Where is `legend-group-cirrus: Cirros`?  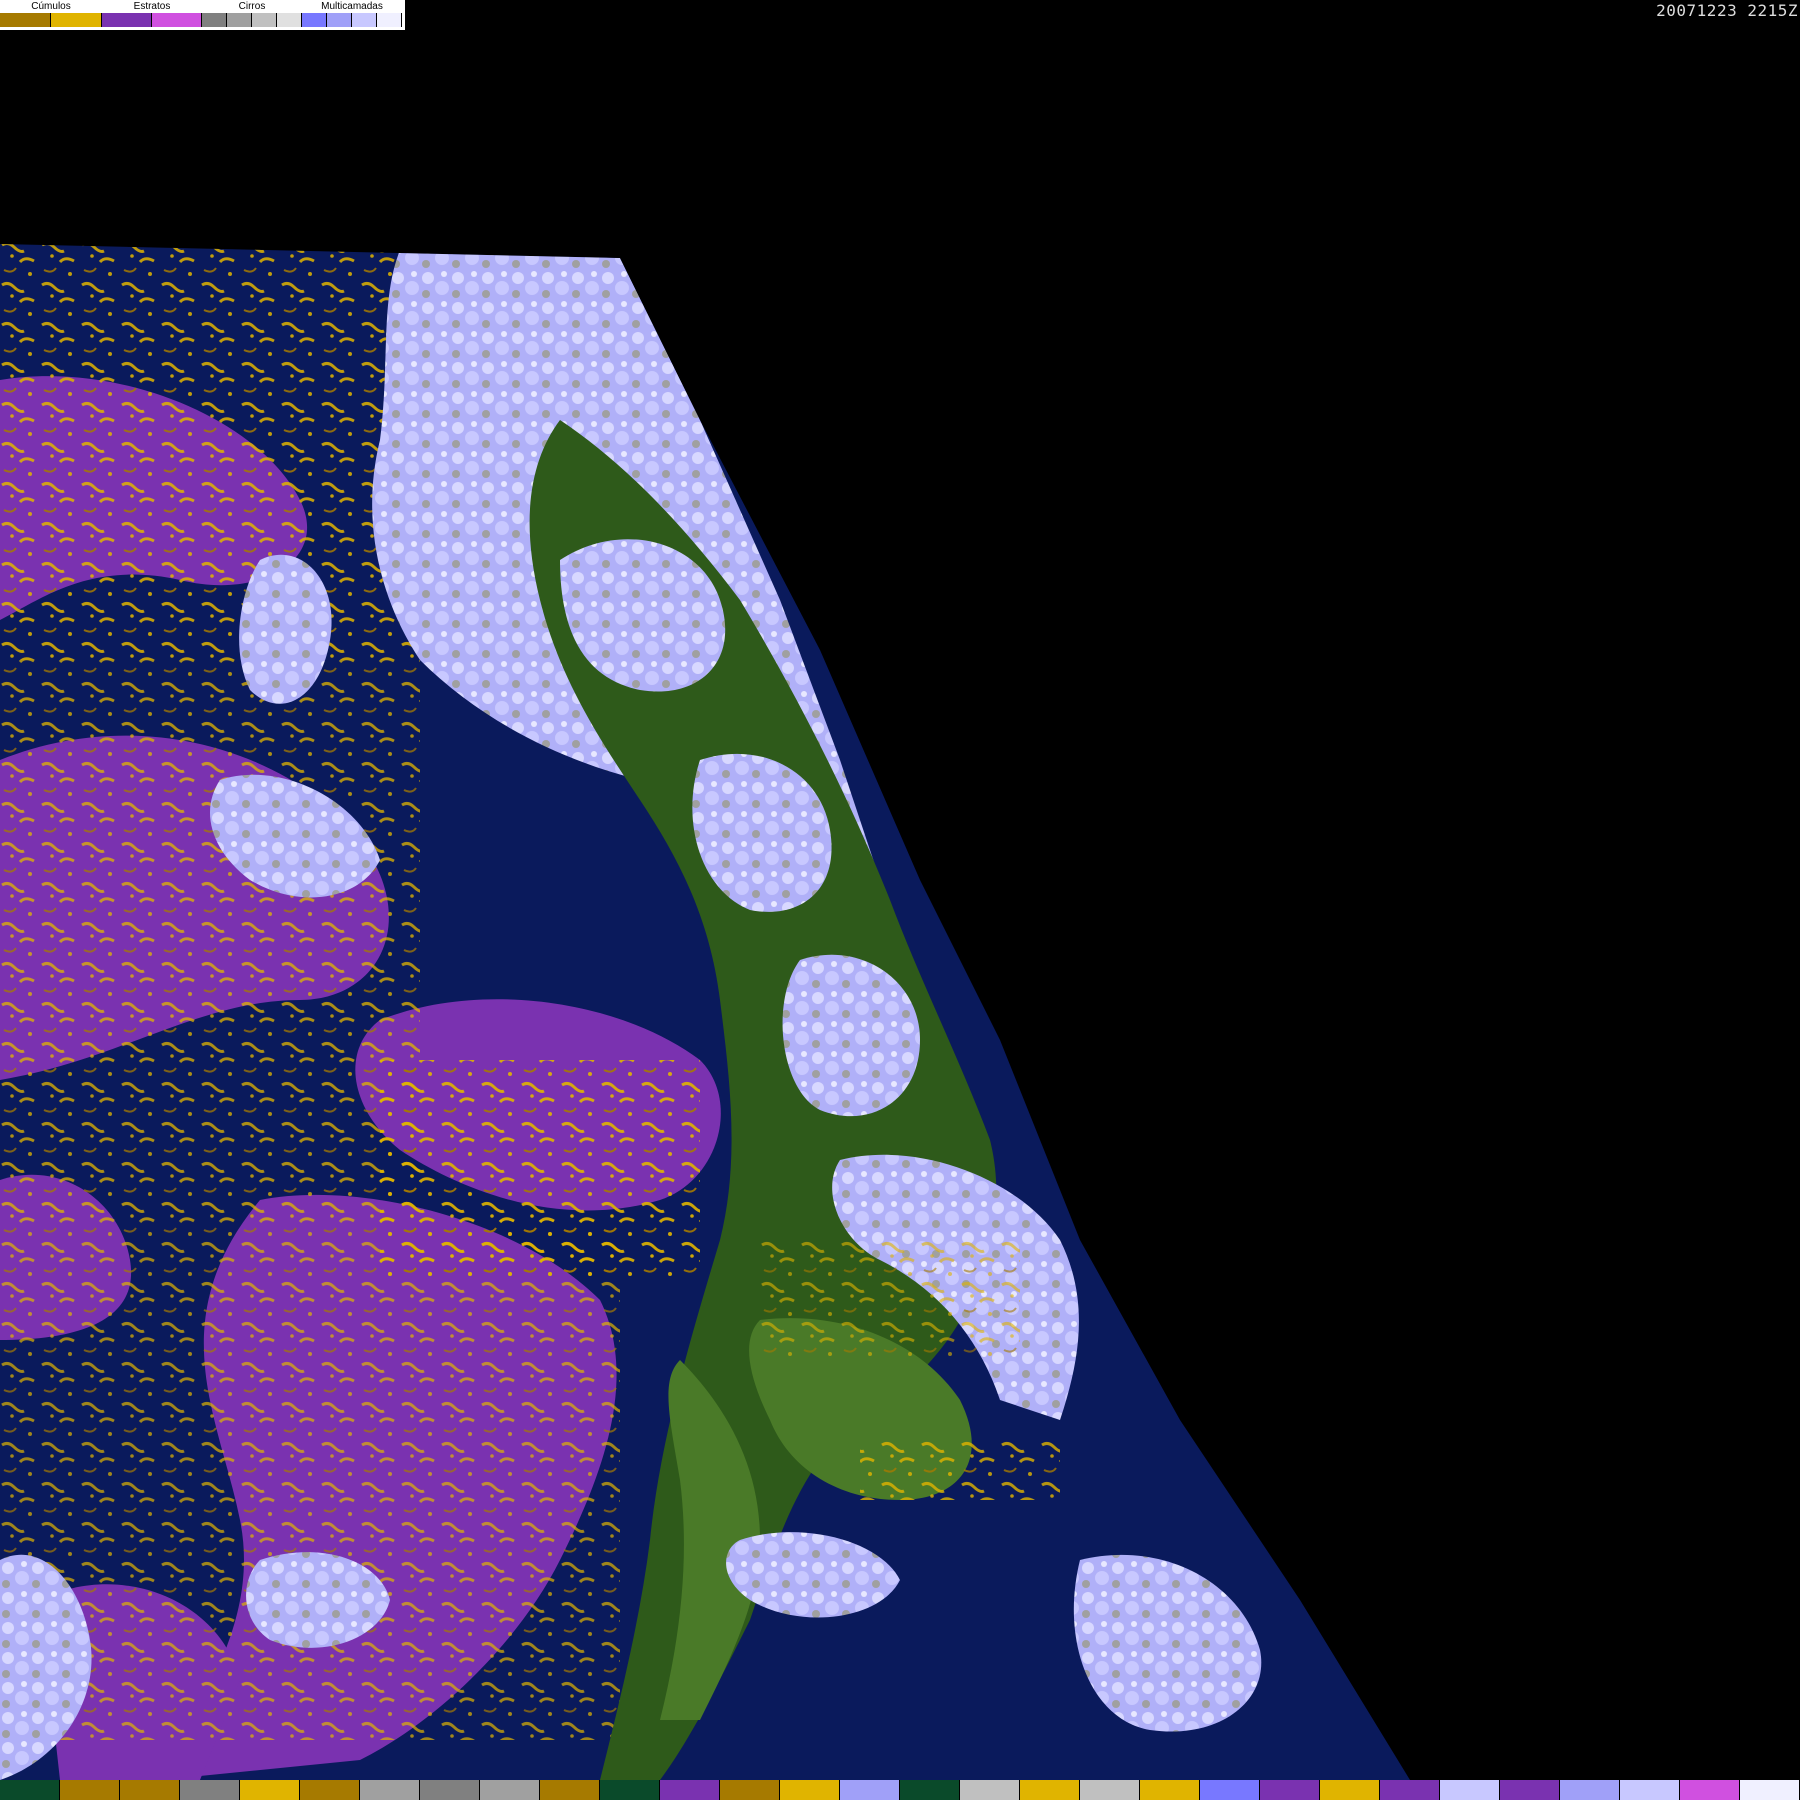 legend-group-cirrus: Cirros is located at coordinates (252, 15).